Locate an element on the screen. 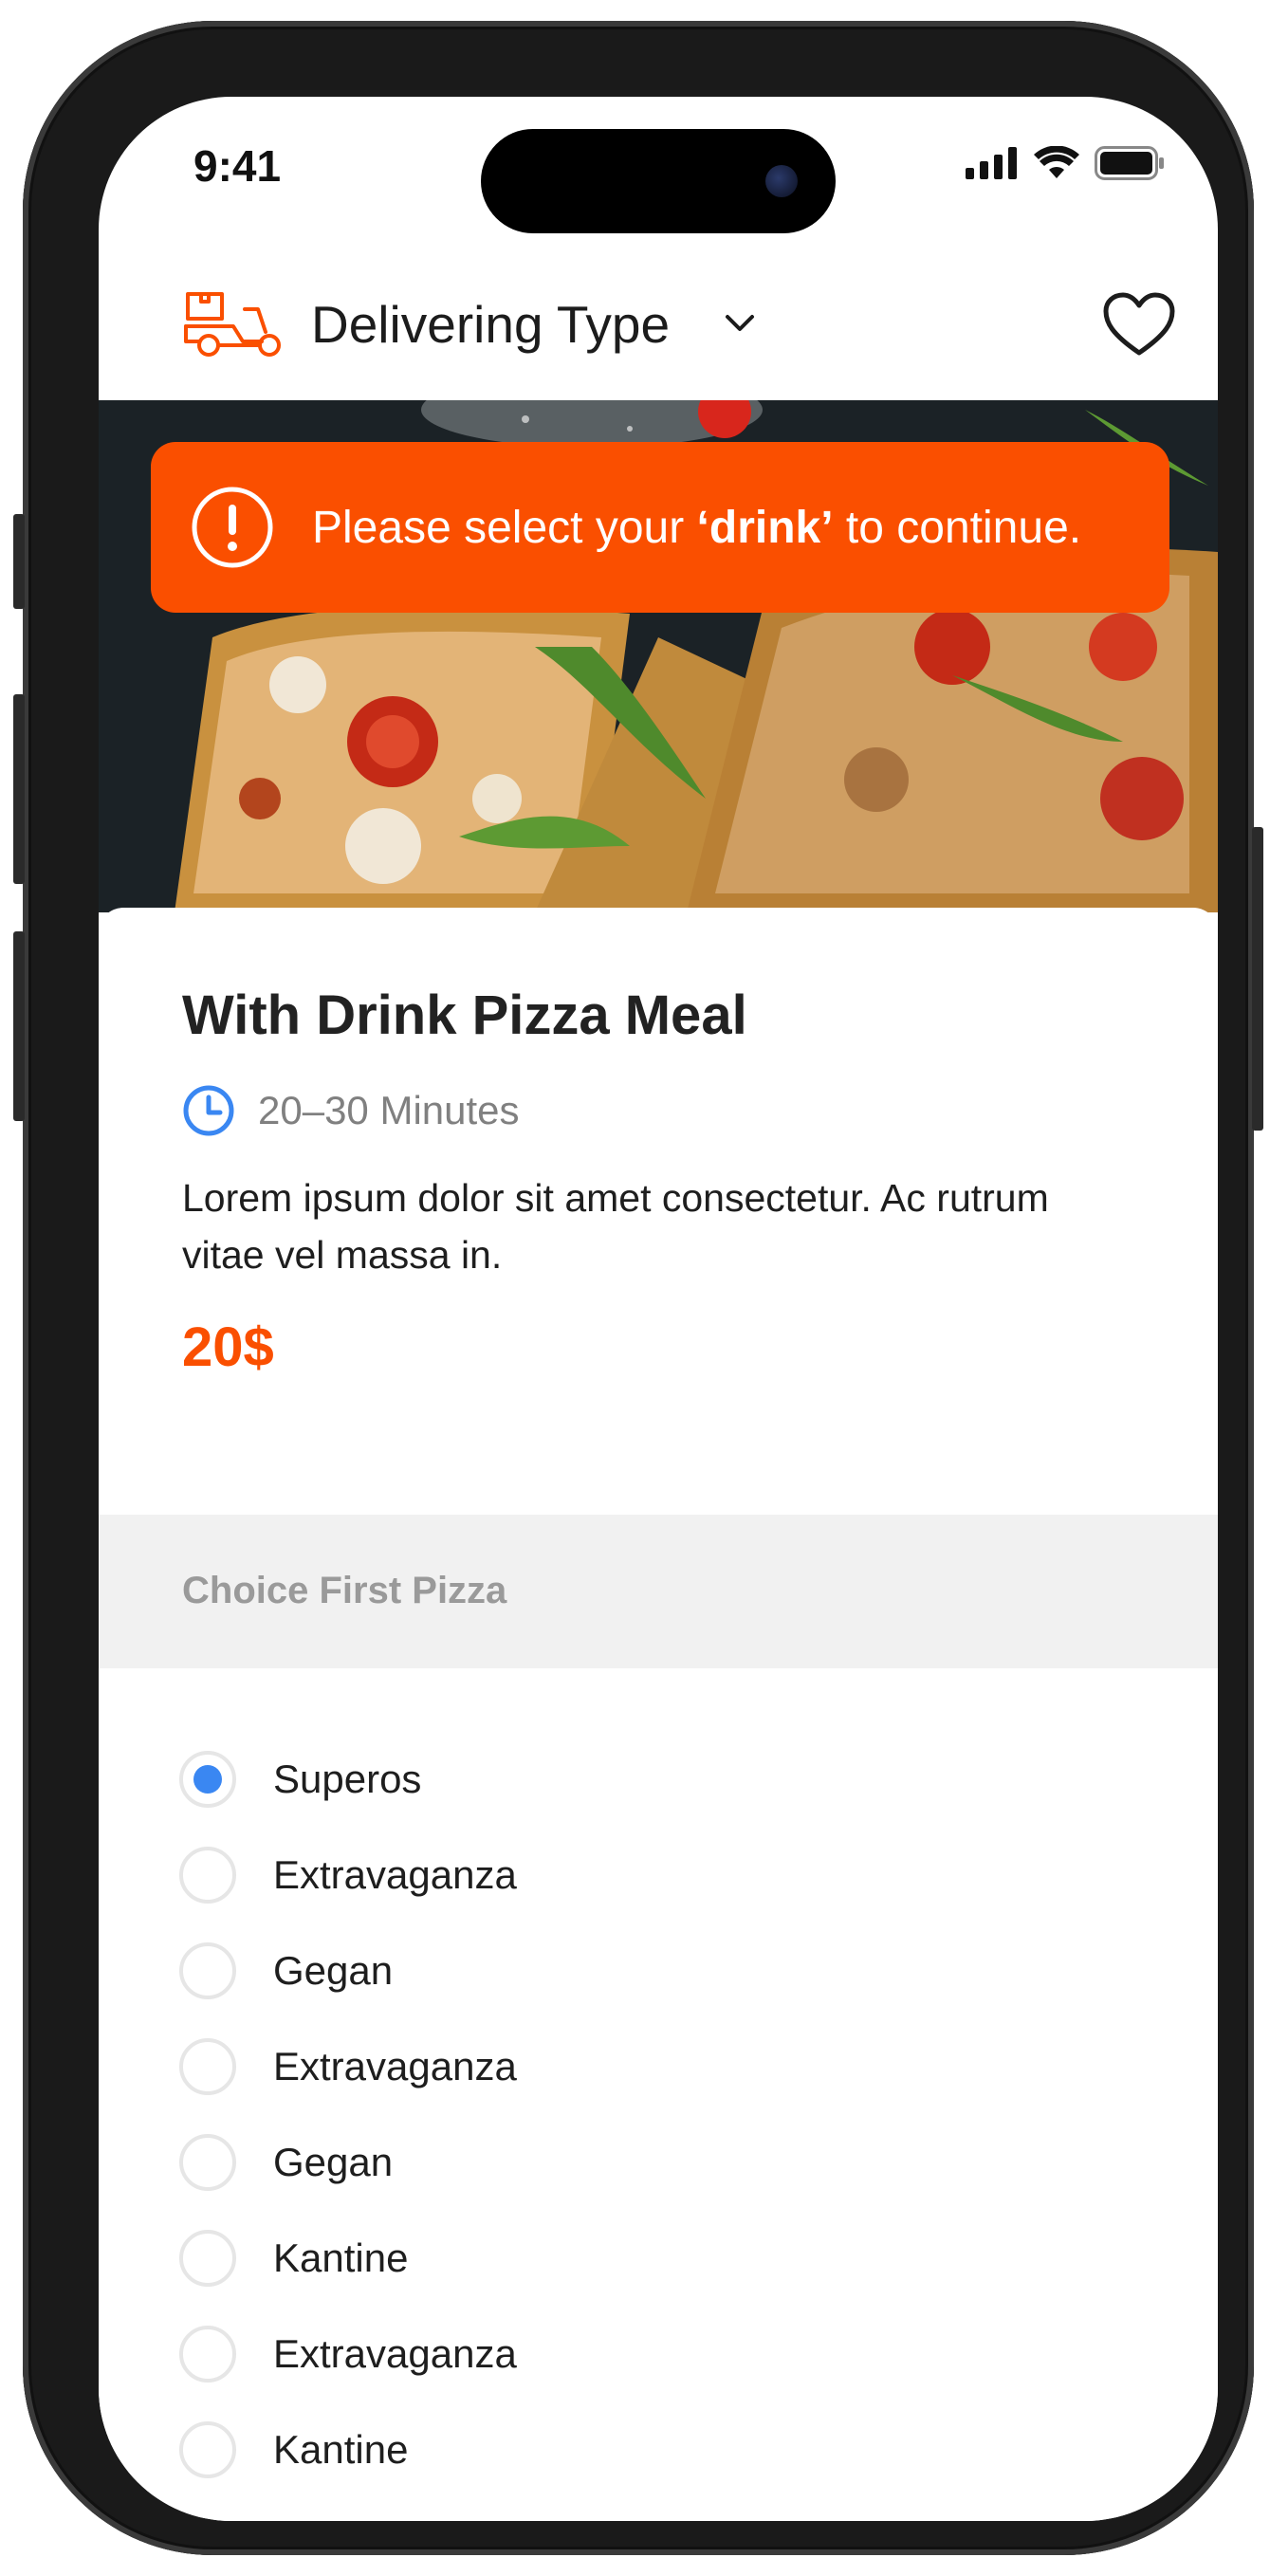 This screenshot has height=2576, width=1270. option-label: Superos is located at coordinates (347, 1778).